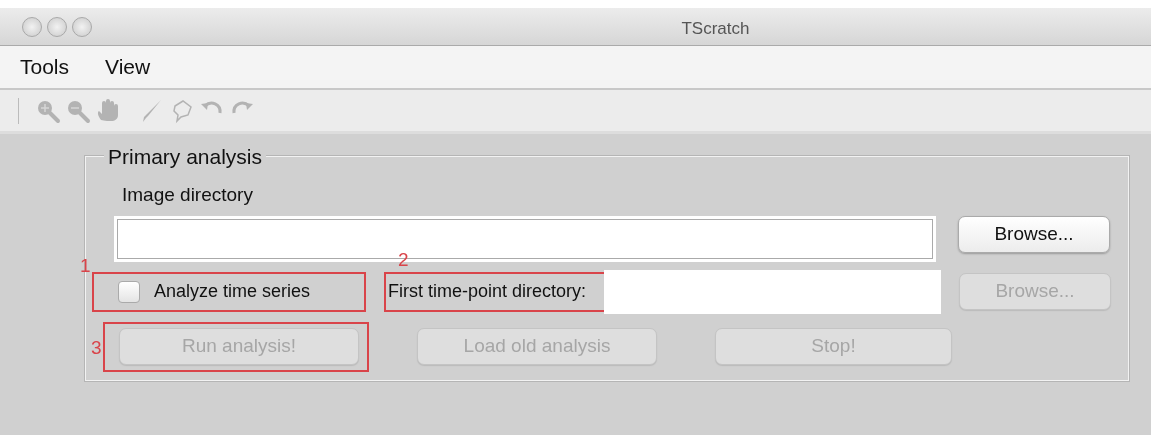 The image size is (1151, 435). Describe the element at coordinates (32, 26) in the screenshot. I see `close-button` at that location.